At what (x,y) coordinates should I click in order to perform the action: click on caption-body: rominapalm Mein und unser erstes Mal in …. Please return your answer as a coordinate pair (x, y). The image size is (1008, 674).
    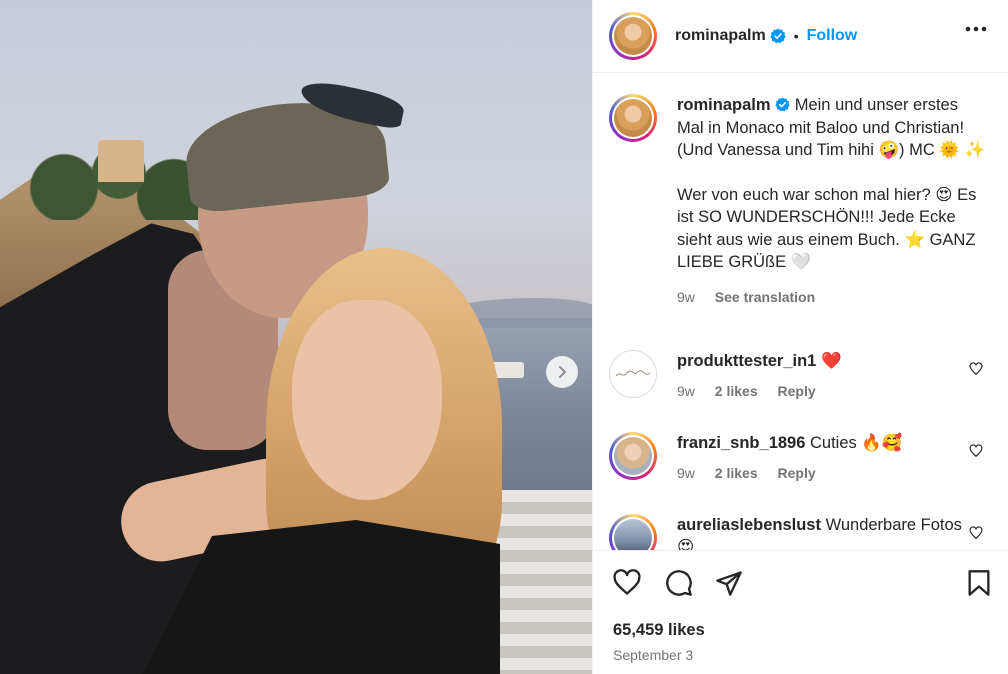
    Looking at the image, I should click on (832, 128).